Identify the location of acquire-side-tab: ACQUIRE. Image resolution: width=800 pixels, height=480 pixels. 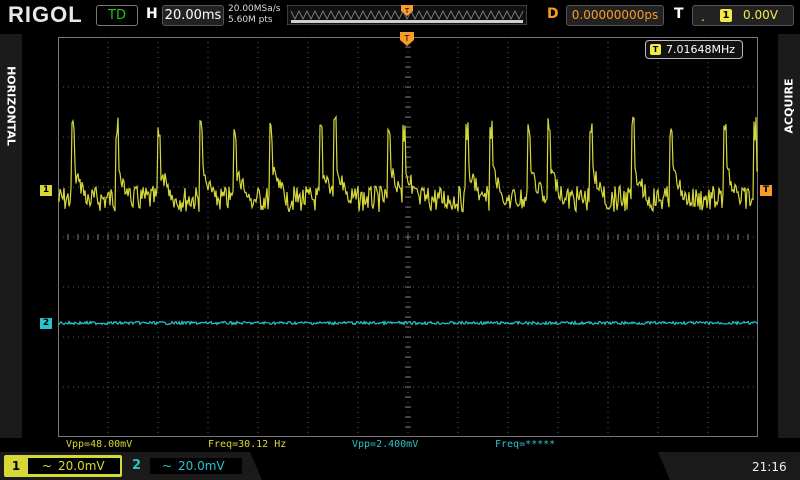
(789, 236).